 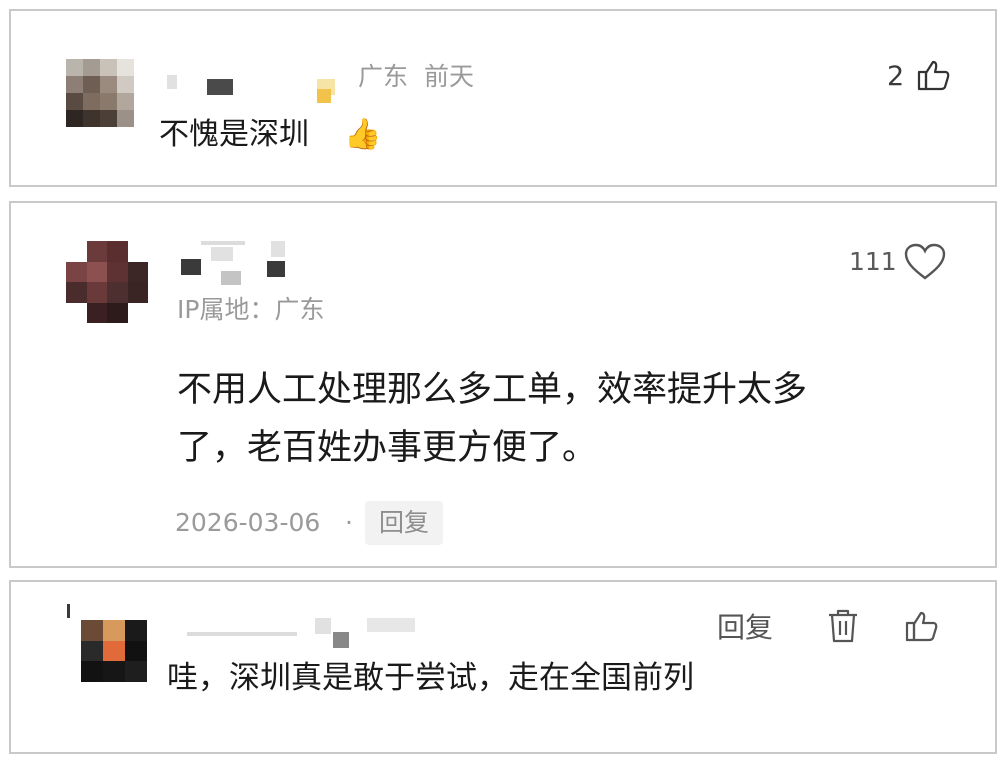 I want to click on comment-text: 不愧是深圳, so click(x=234, y=134).